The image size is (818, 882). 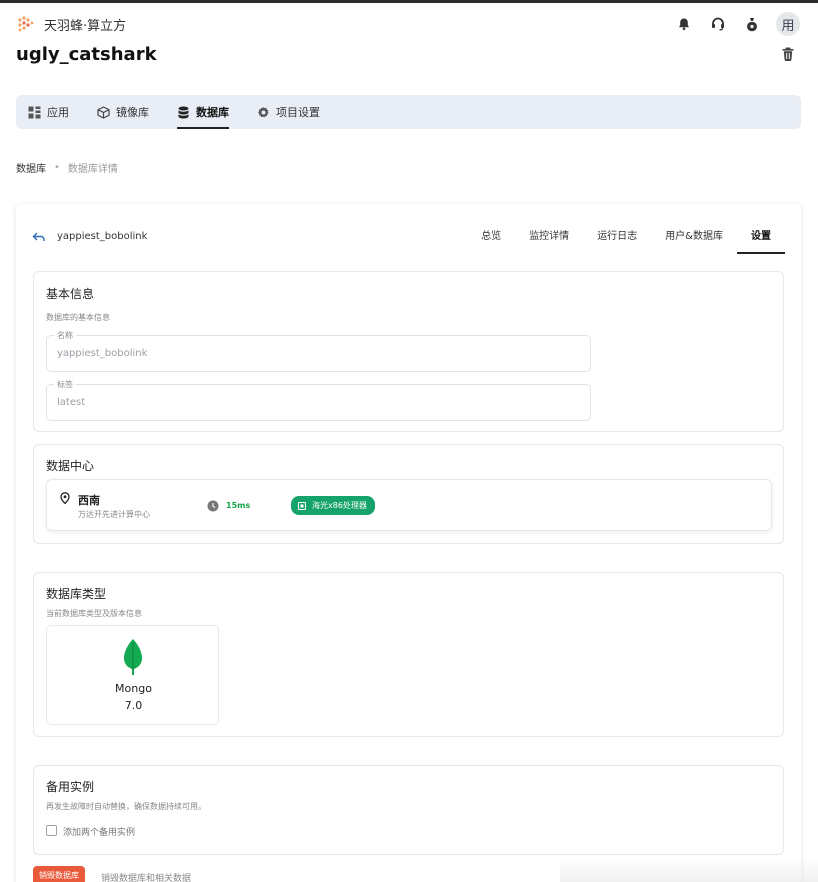 I want to click on destroy-database-text: 销毁数据库和相关数据, so click(x=146, y=878).